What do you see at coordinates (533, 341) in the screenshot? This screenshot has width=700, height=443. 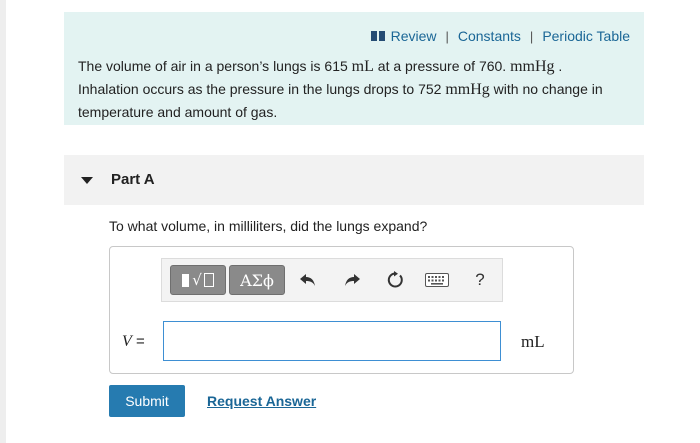 I see `unit-label: mL` at bounding box center [533, 341].